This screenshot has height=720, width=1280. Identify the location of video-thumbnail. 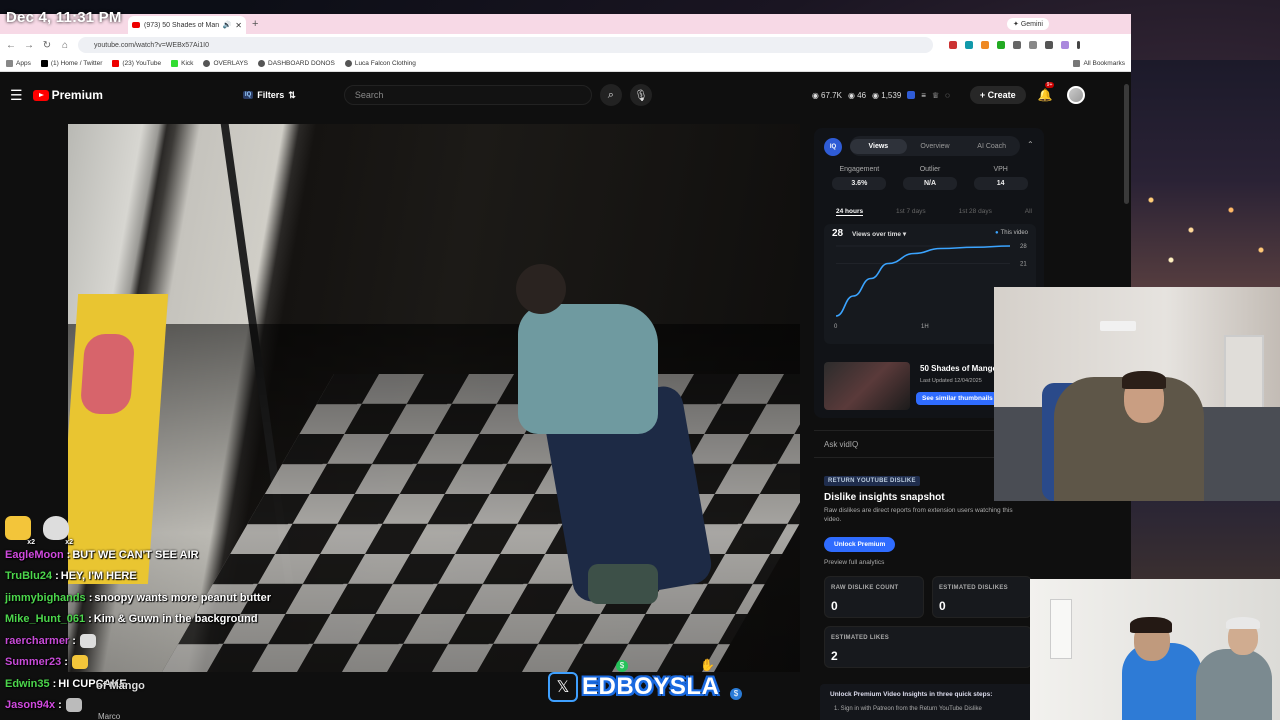
(867, 386).